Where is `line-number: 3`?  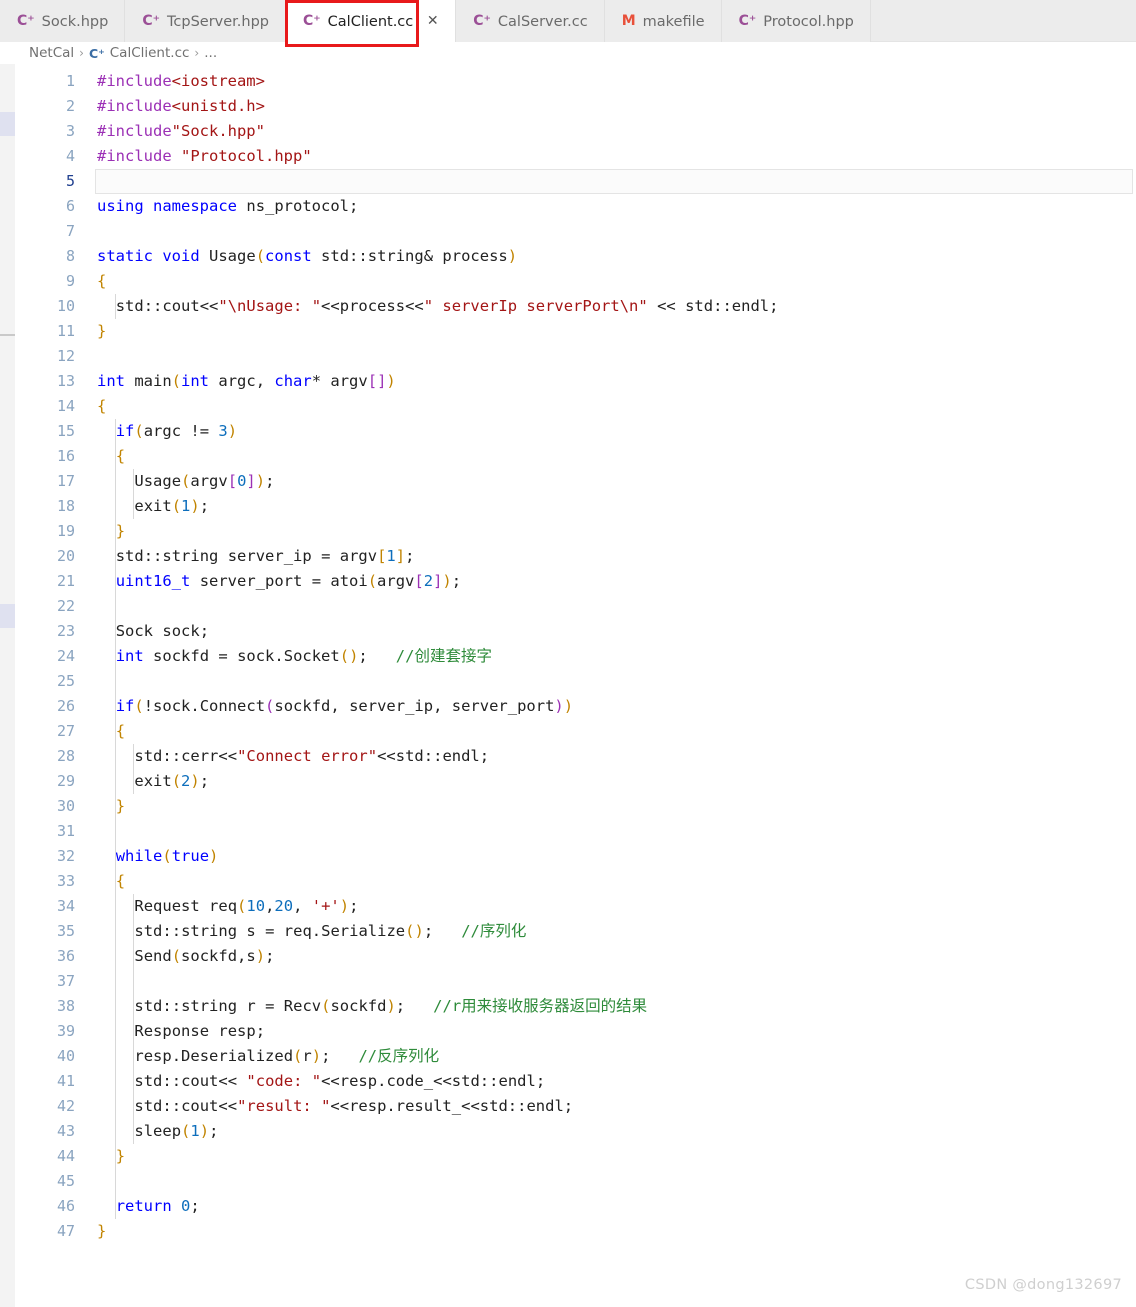
line-number: 3 is located at coordinates (70, 131).